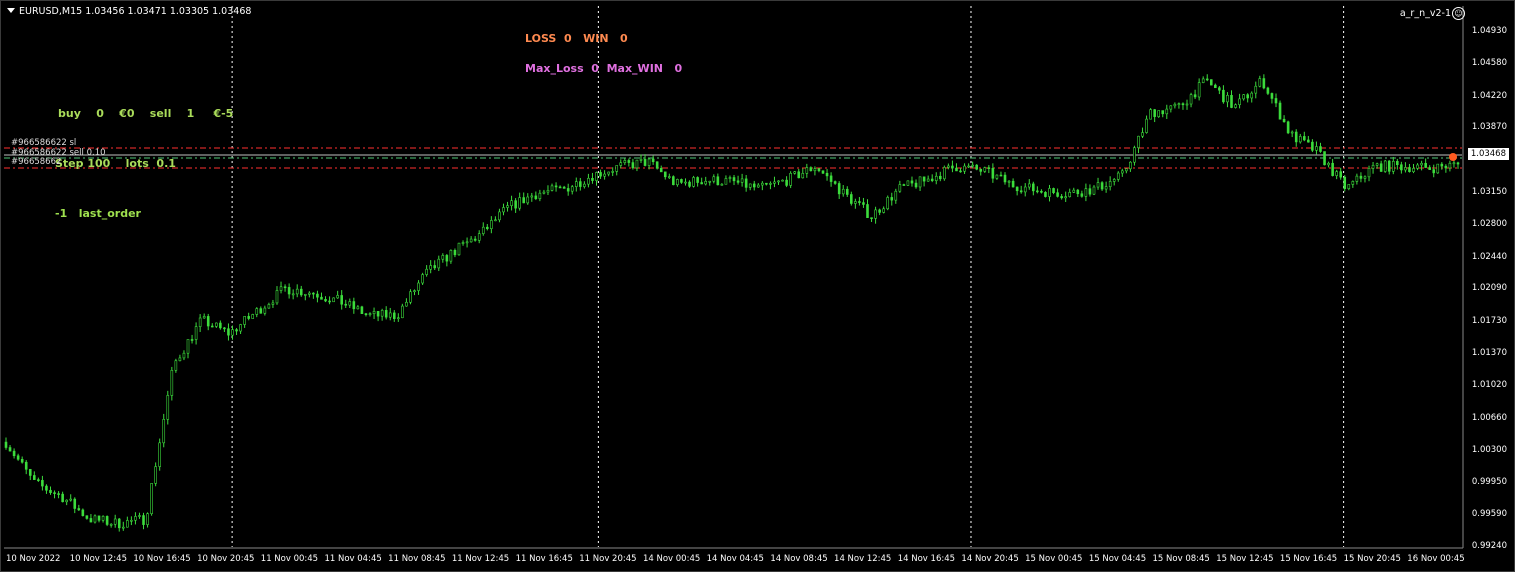 The image size is (1515, 572). I want to click on time-tick-label: 10 Nov 12:45, so click(98, 559).